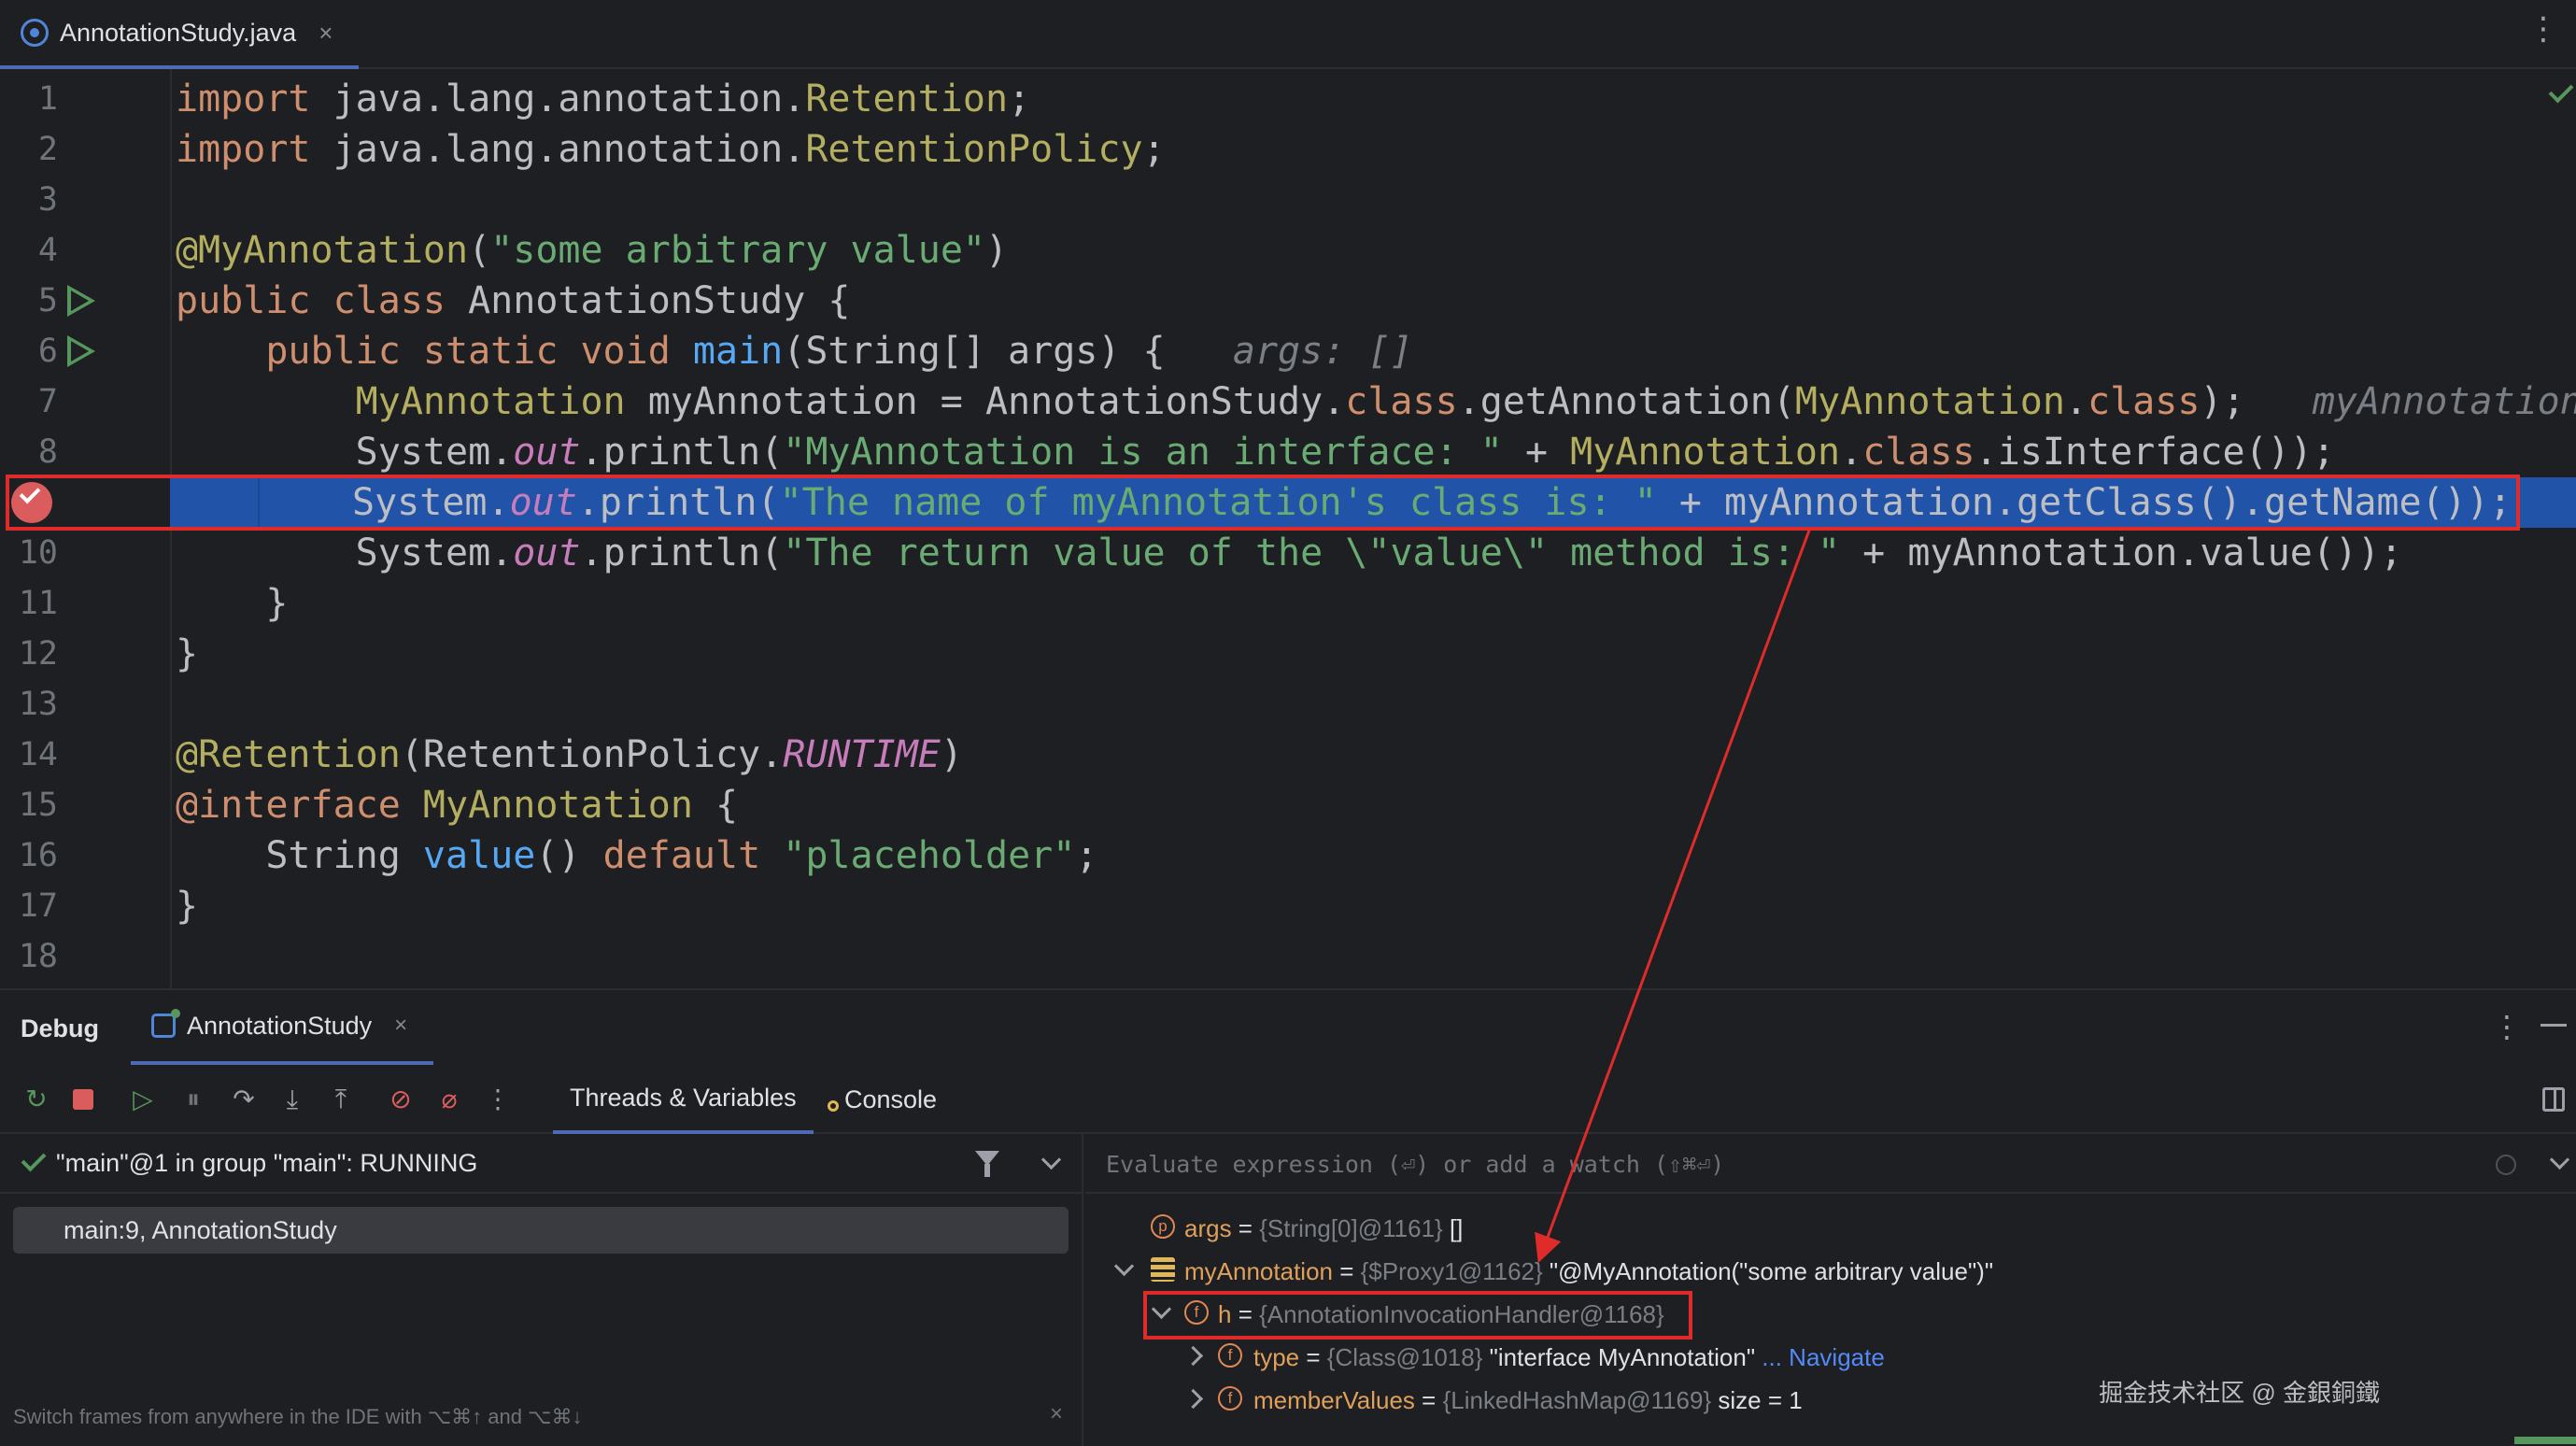 Image resolution: width=2576 pixels, height=1446 pixels. I want to click on code-line-11: 11 }, so click(1288, 603).